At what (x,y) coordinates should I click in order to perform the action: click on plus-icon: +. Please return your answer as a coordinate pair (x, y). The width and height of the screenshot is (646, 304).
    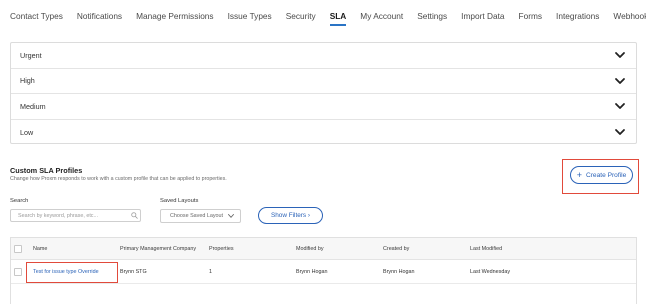
    Looking at the image, I should click on (579, 174).